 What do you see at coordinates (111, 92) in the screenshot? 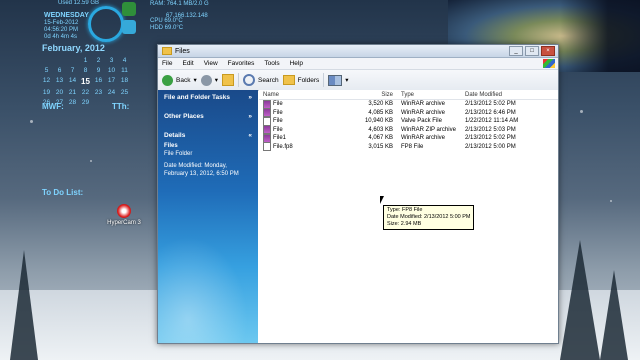
I see `calendar-day: 24` at bounding box center [111, 92].